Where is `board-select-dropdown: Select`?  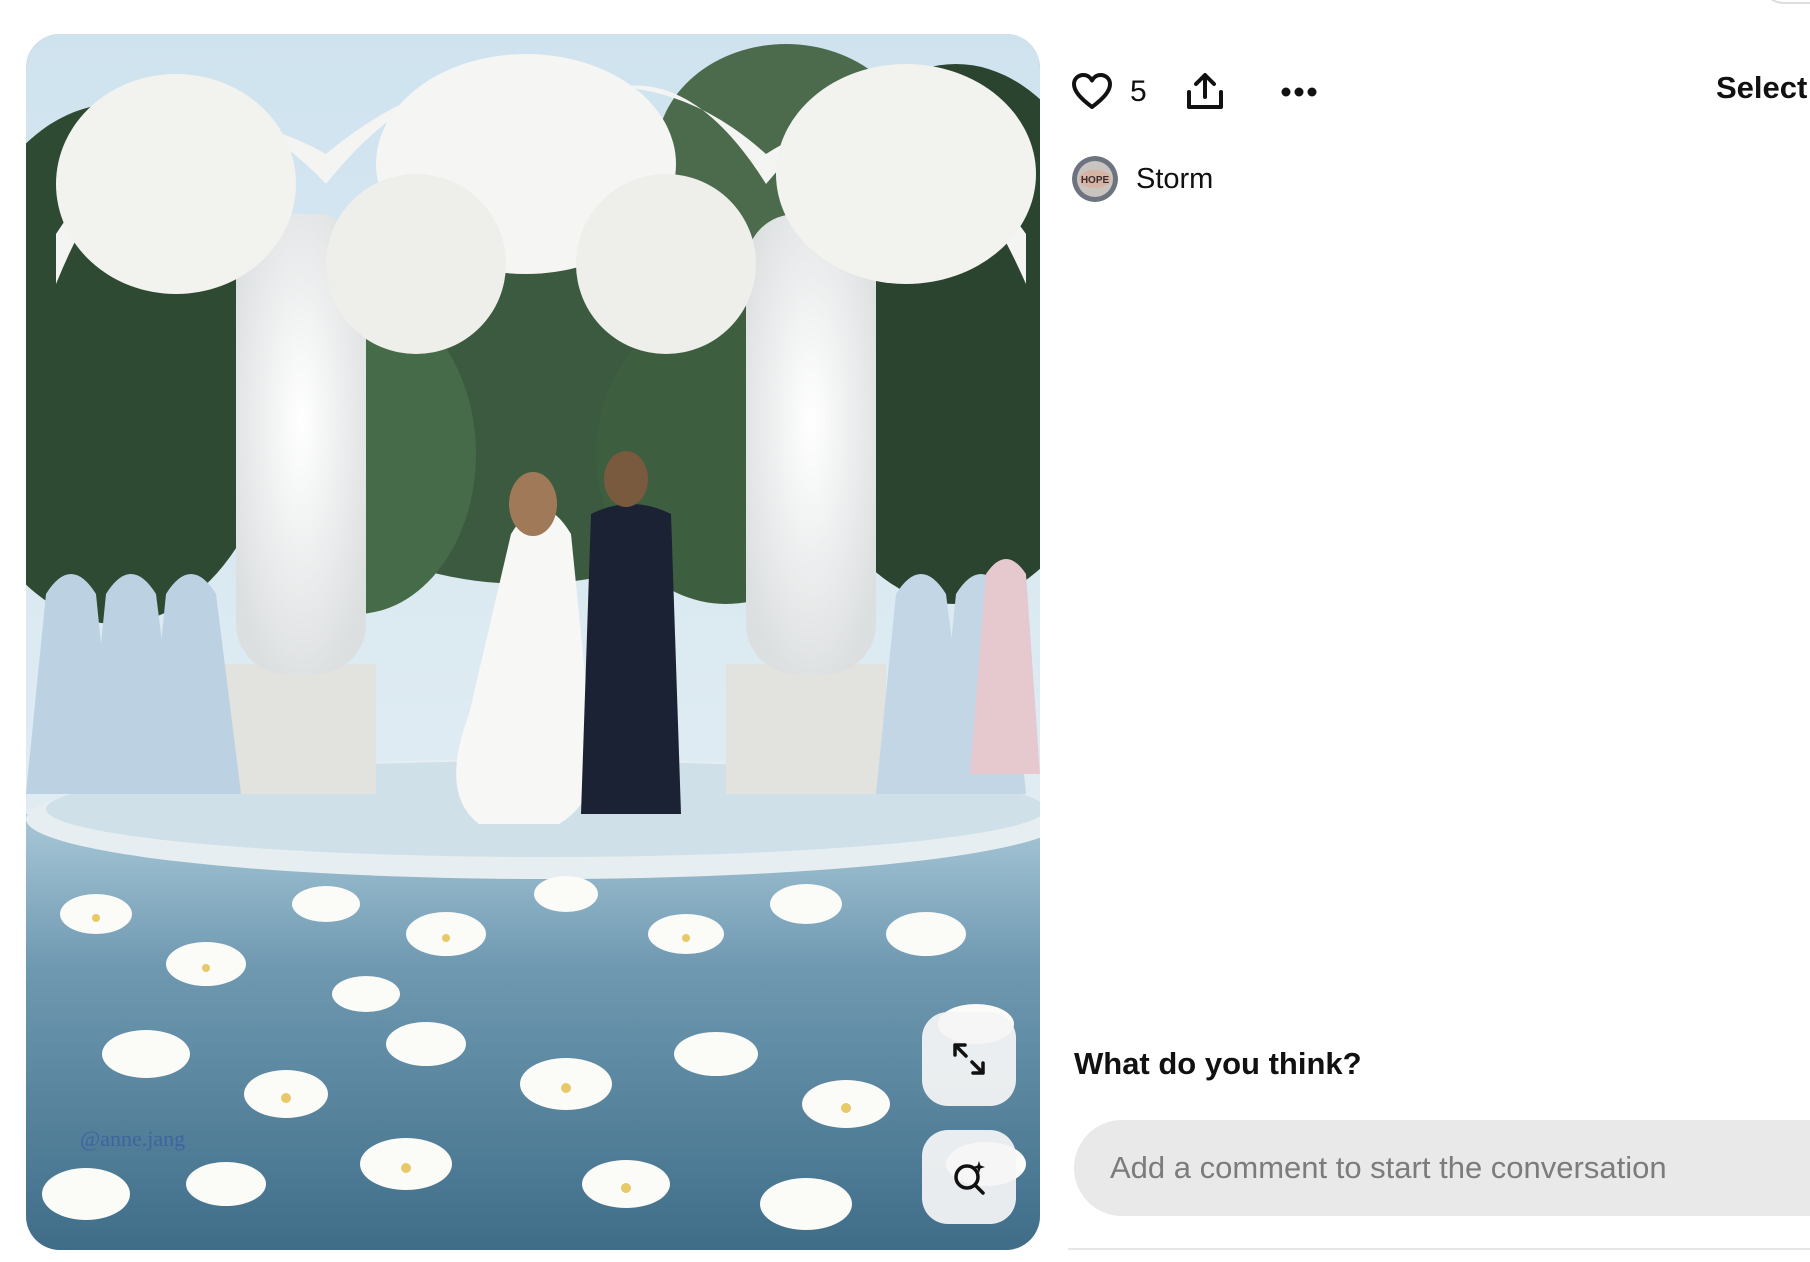 board-select-dropdown: Select is located at coordinates (1761, 88).